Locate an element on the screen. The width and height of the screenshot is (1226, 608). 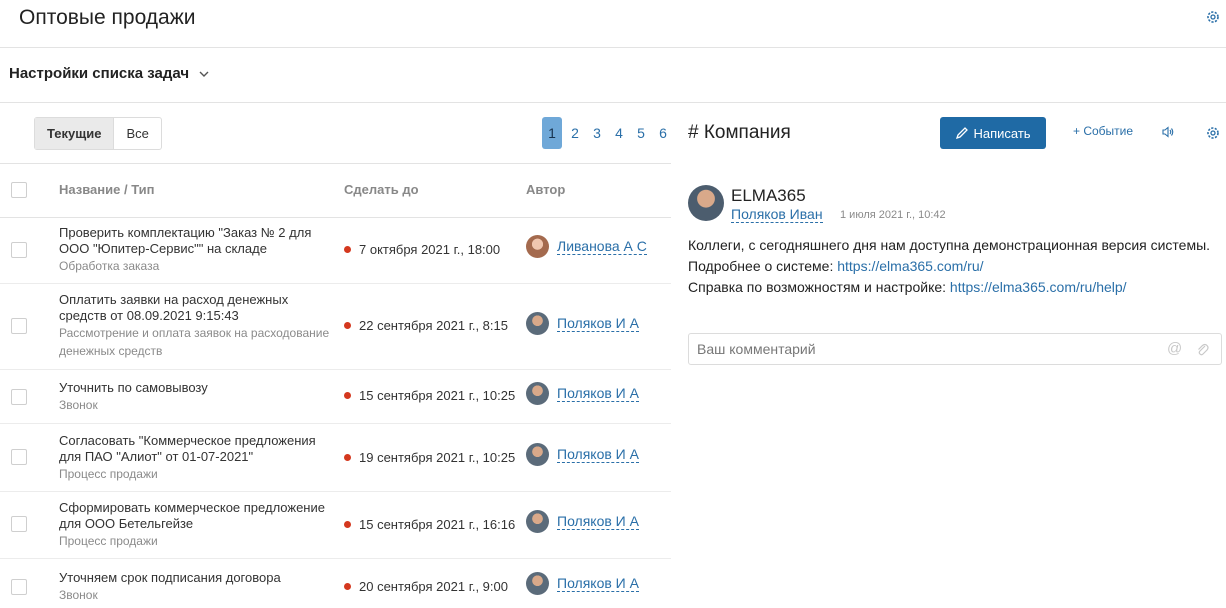
write-post-label: Написать is located at coordinates (1002, 133).